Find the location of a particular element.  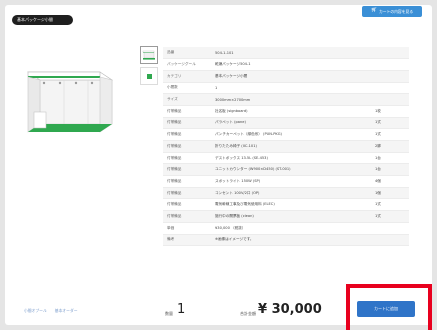

table-row: 付帯備品 折りたたみ椅子 (IIC-101) 2脚 is located at coordinates (286, 146).